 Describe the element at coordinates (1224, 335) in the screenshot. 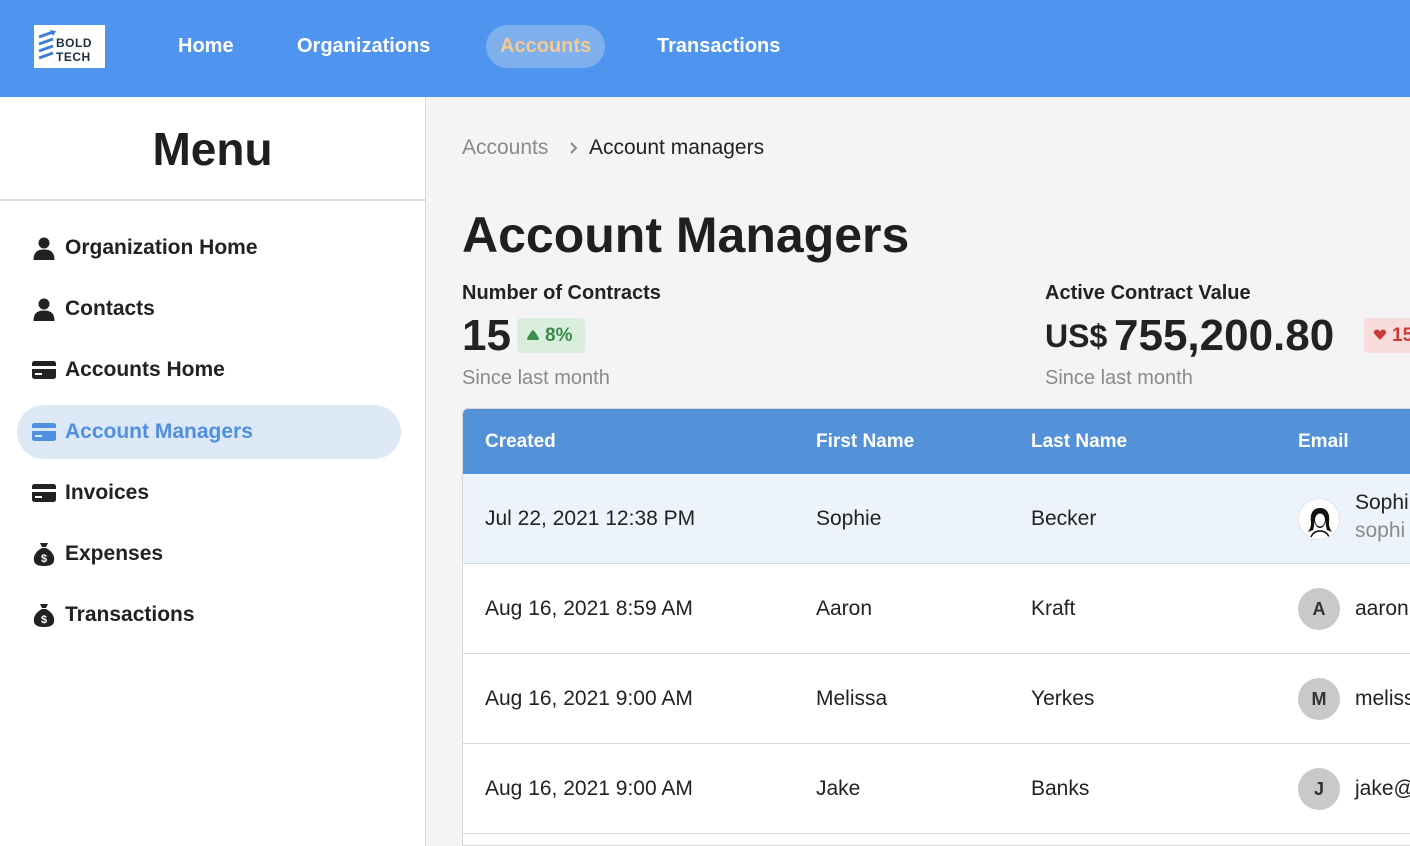

I see `stat-contract-value: 755,200.80` at that location.